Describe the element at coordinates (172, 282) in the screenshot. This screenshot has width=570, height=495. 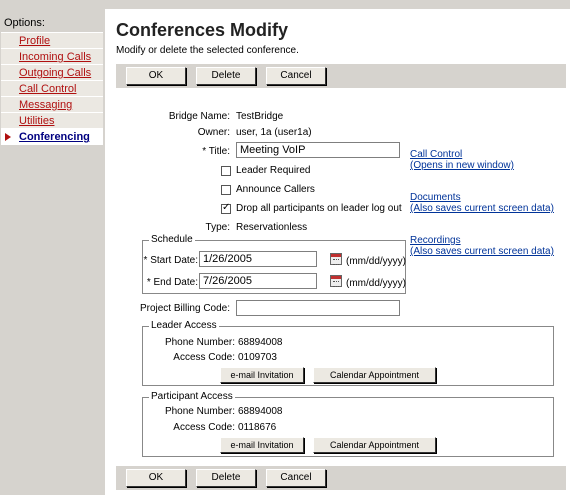
I see `end-date-label: * End Date:` at that location.